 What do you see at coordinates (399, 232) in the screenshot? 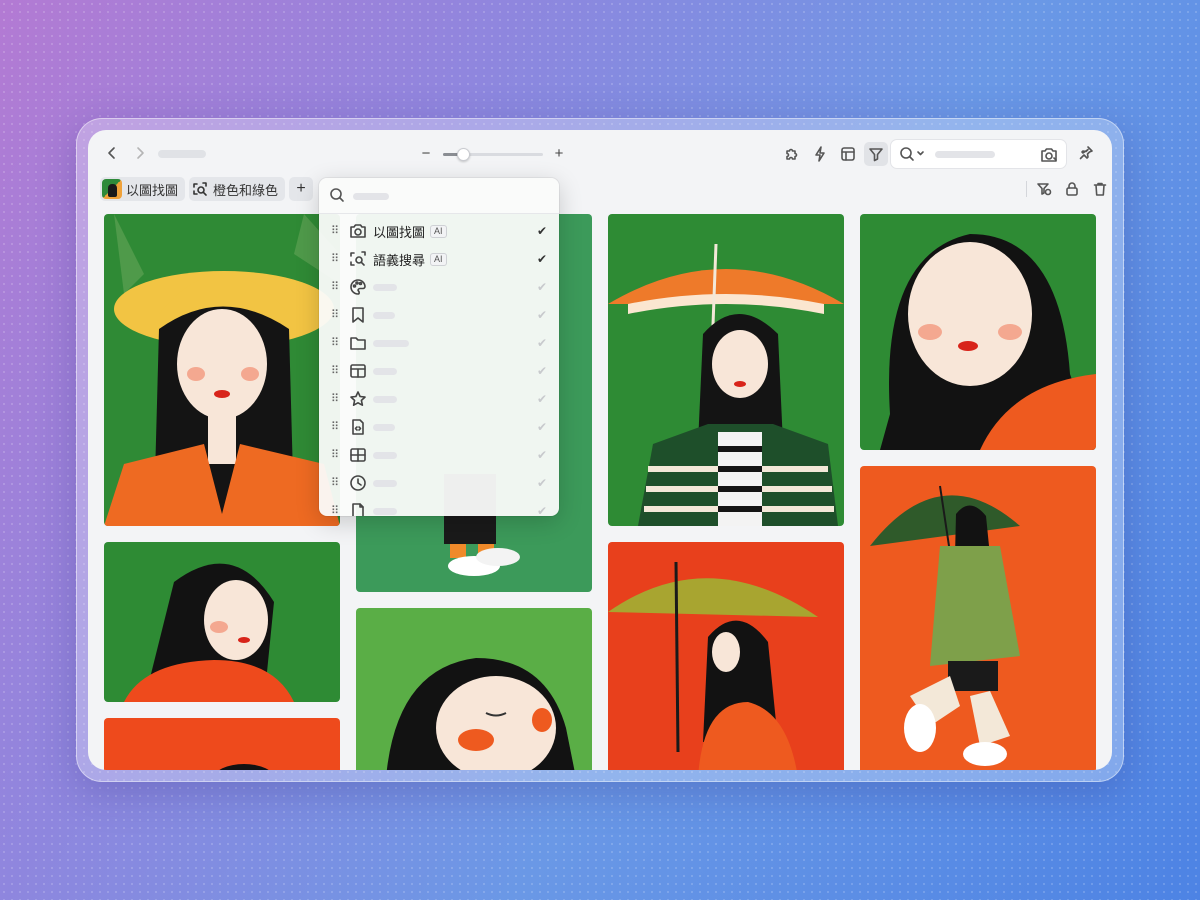
I see `filter-option-label: 以圖找圖` at bounding box center [399, 232].